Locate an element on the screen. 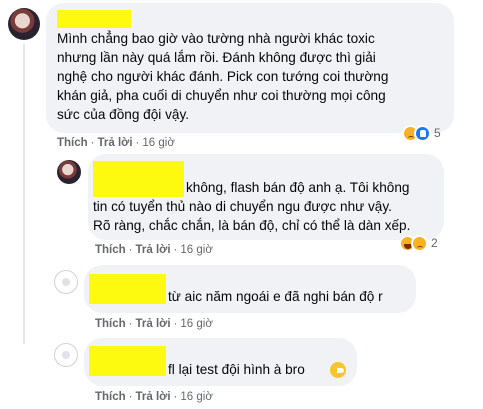  reaction-summary: 5 is located at coordinates (421, 133).